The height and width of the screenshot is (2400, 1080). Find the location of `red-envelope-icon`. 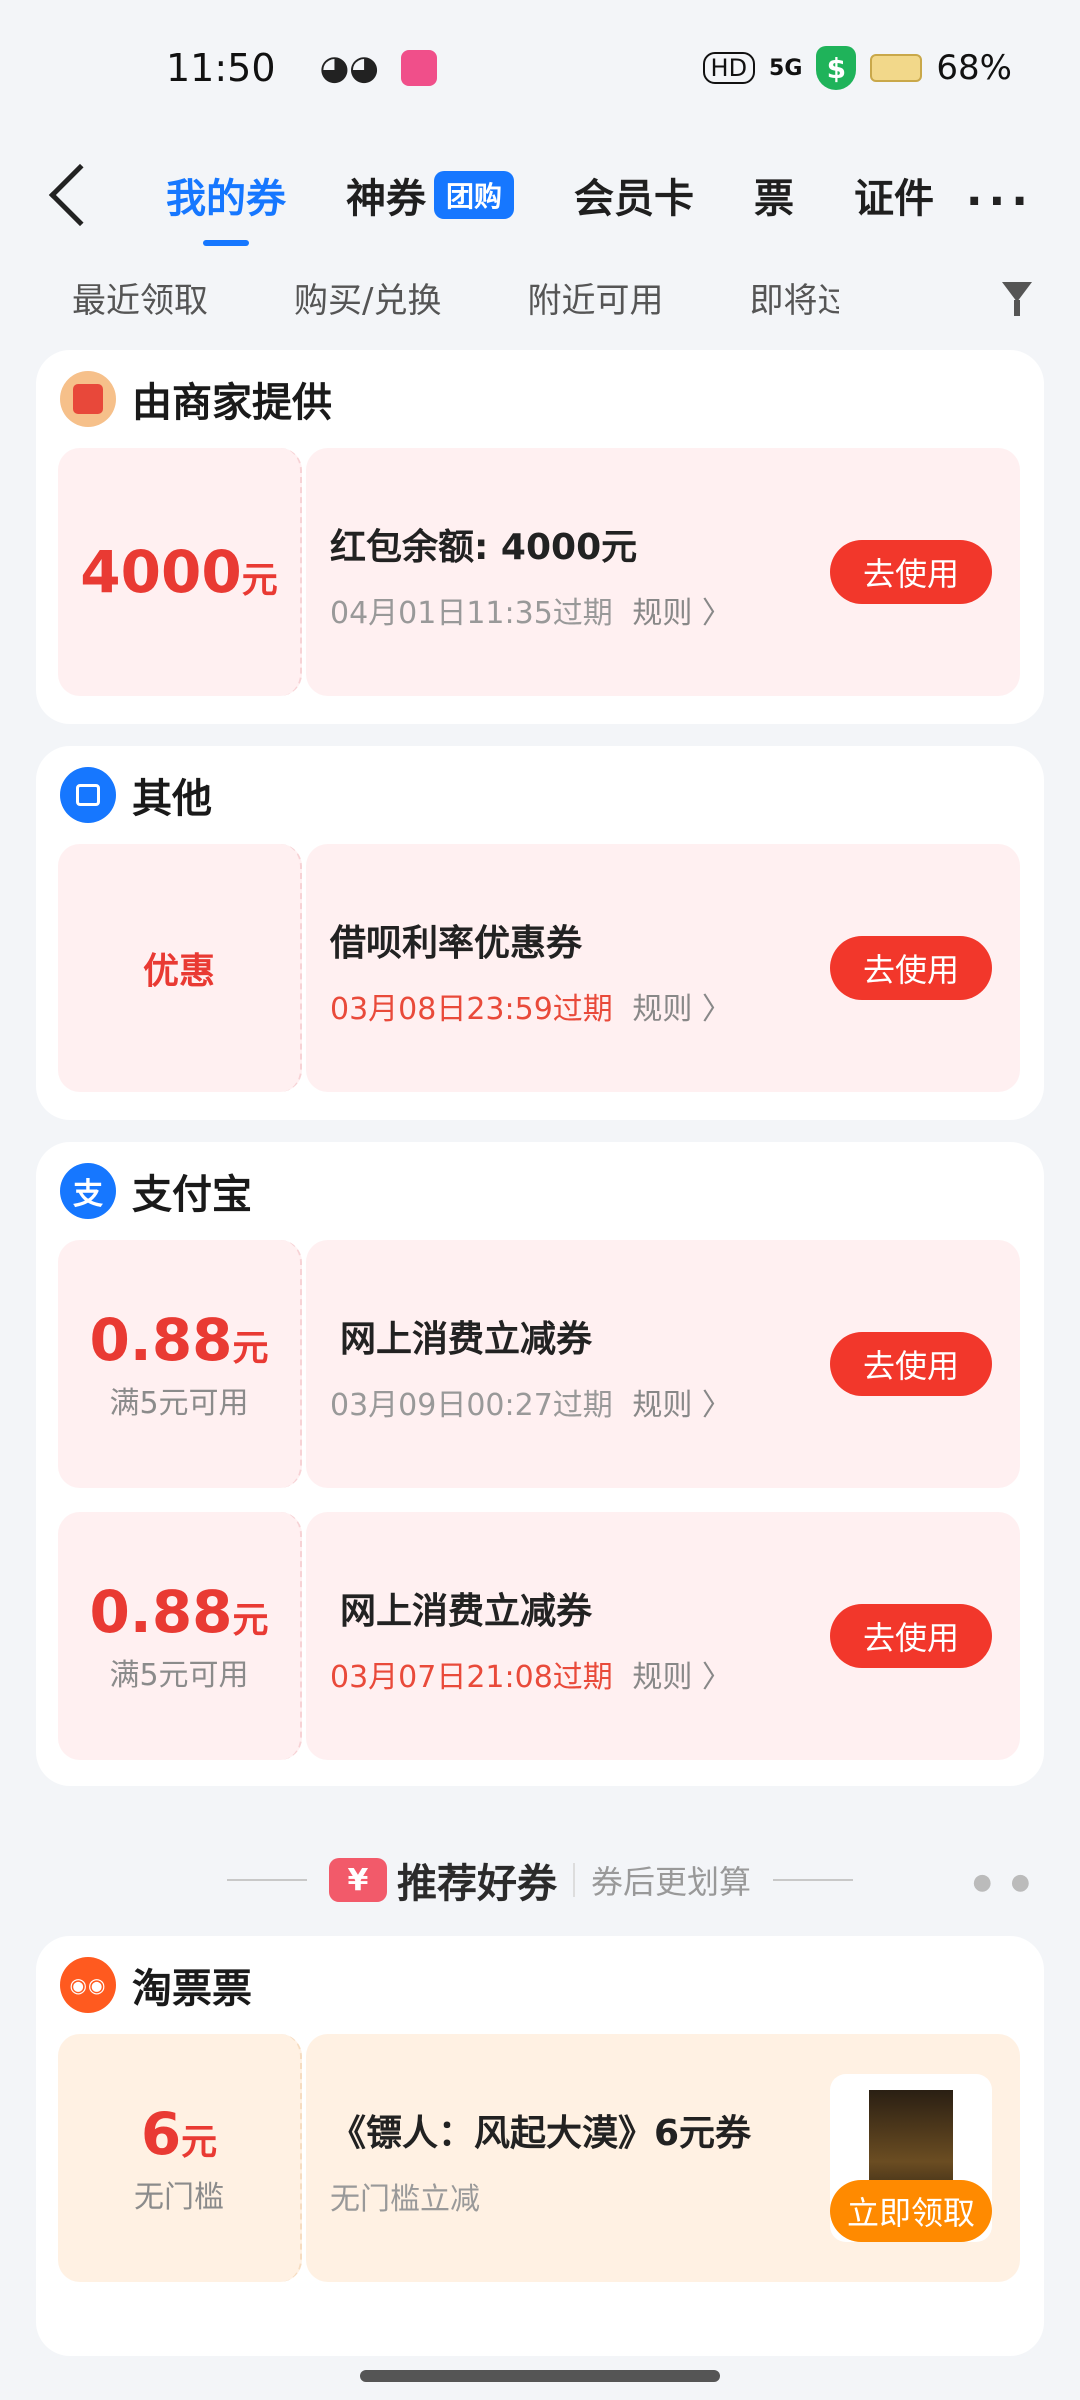

red-envelope-icon is located at coordinates (88, 399).